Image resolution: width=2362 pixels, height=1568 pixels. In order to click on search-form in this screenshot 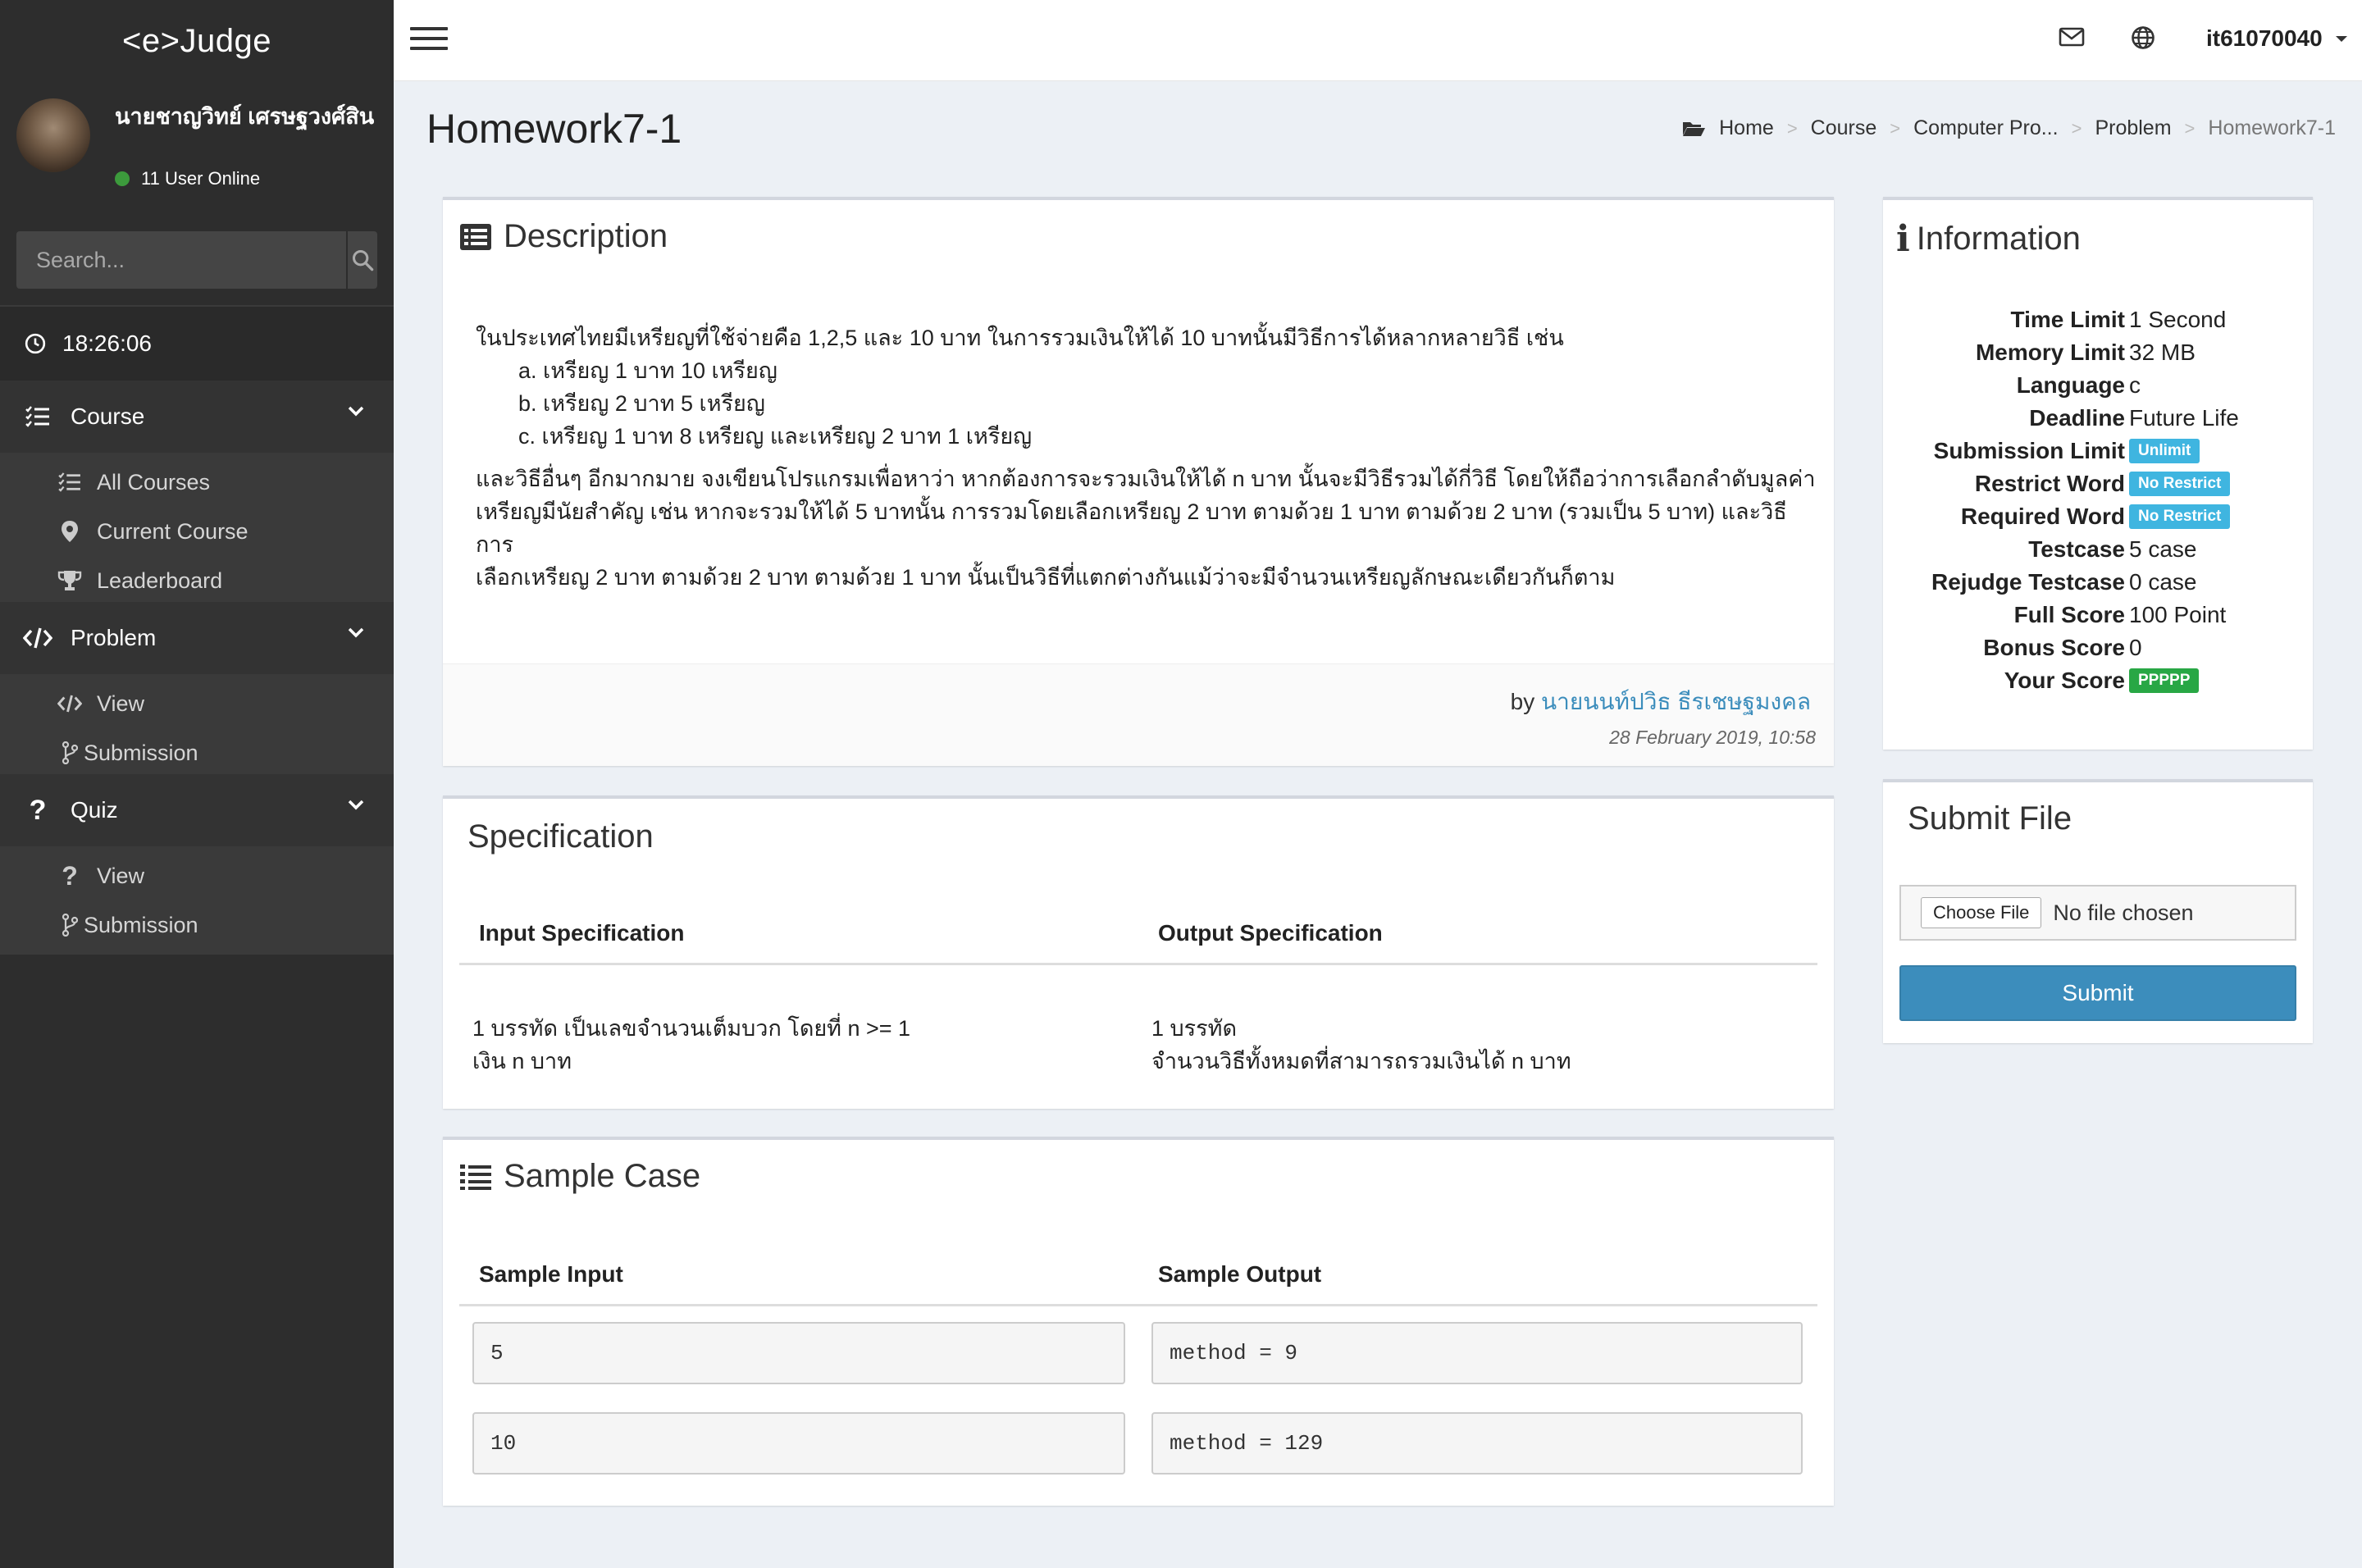, I will do `click(197, 260)`.